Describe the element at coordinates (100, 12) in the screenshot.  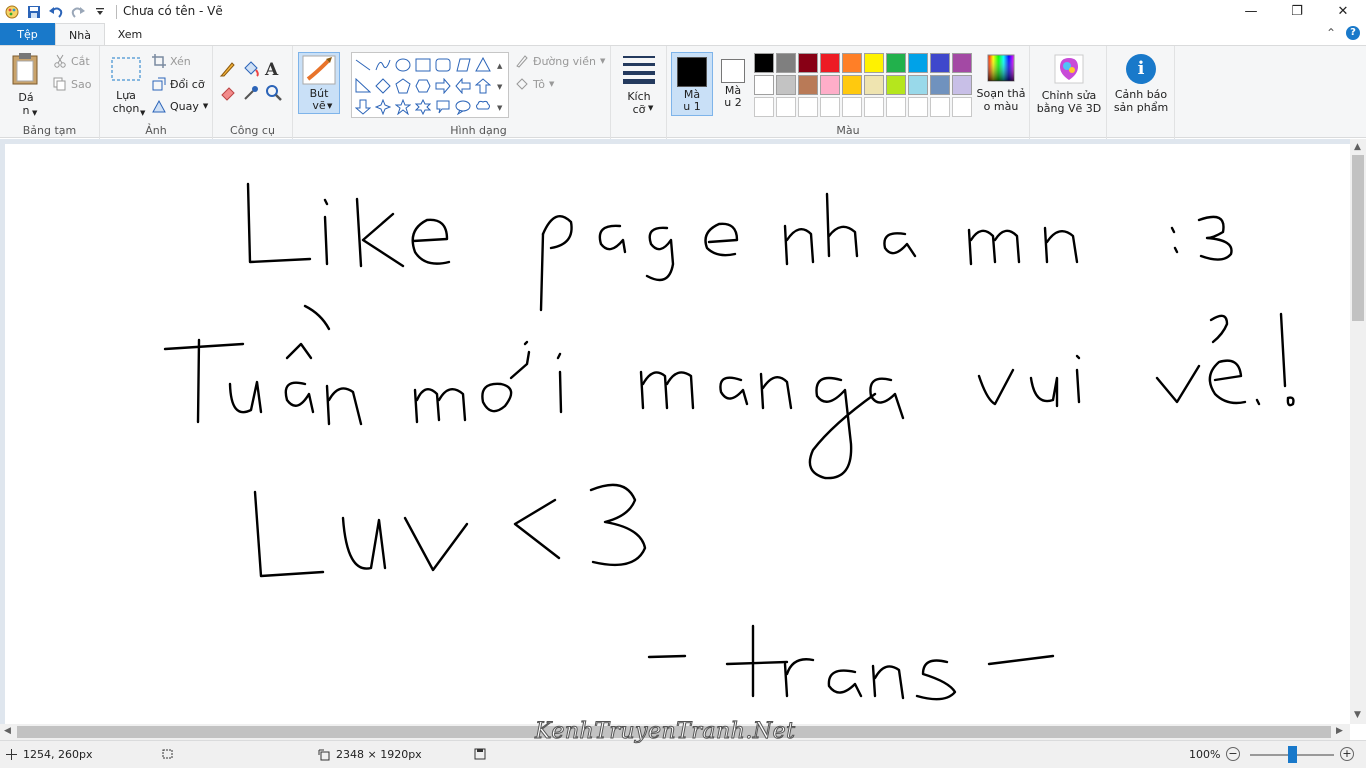
I see `customize-qat-icon` at that location.